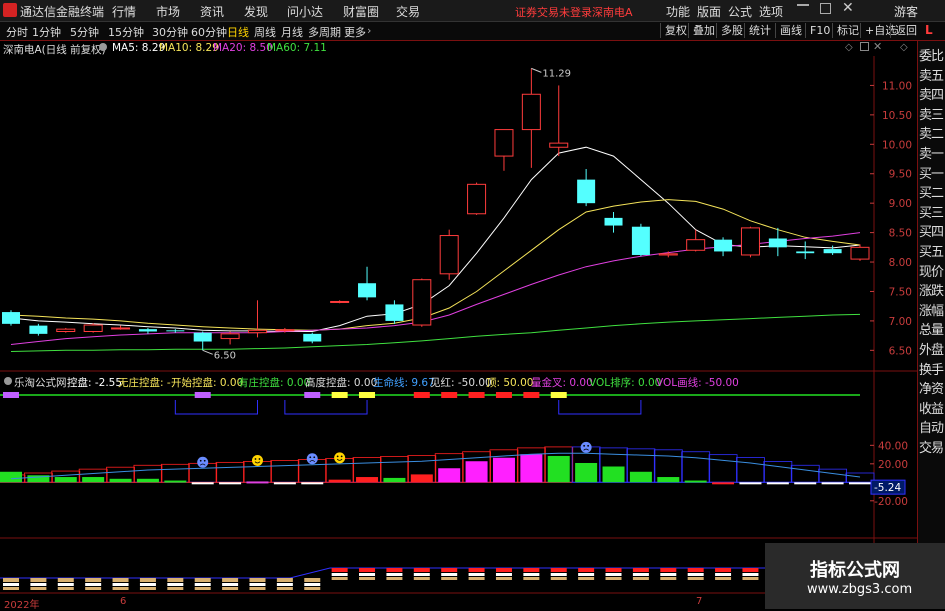 This screenshot has height=611, width=945. Describe the element at coordinates (932, 54) in the screenshot. I see `side-panel-item: 委比` at that location.